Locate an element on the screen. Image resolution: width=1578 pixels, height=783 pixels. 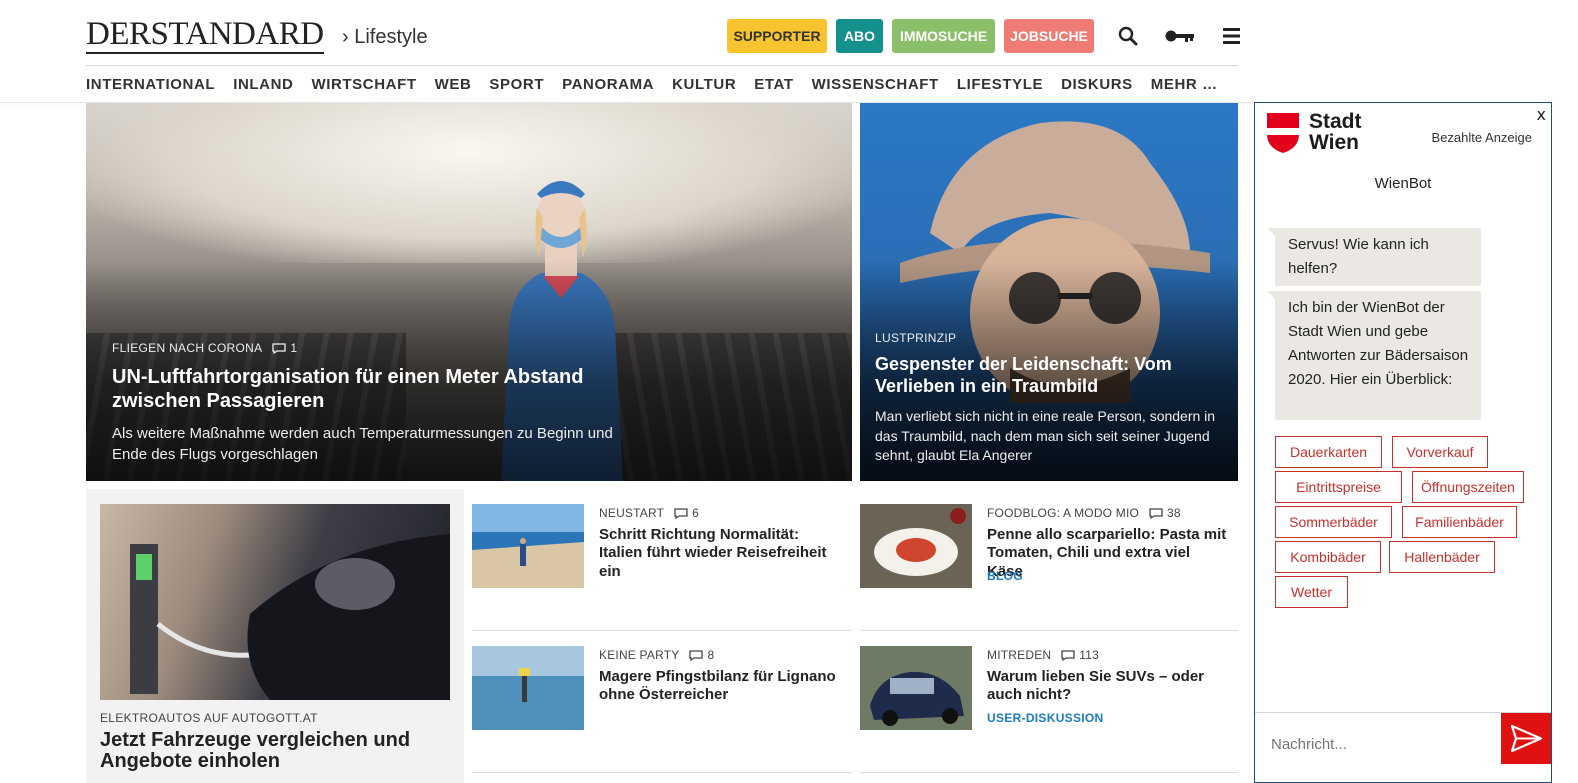
chip-hallenbaeder: Hallenbäder is located at coordinates (1442, 557).